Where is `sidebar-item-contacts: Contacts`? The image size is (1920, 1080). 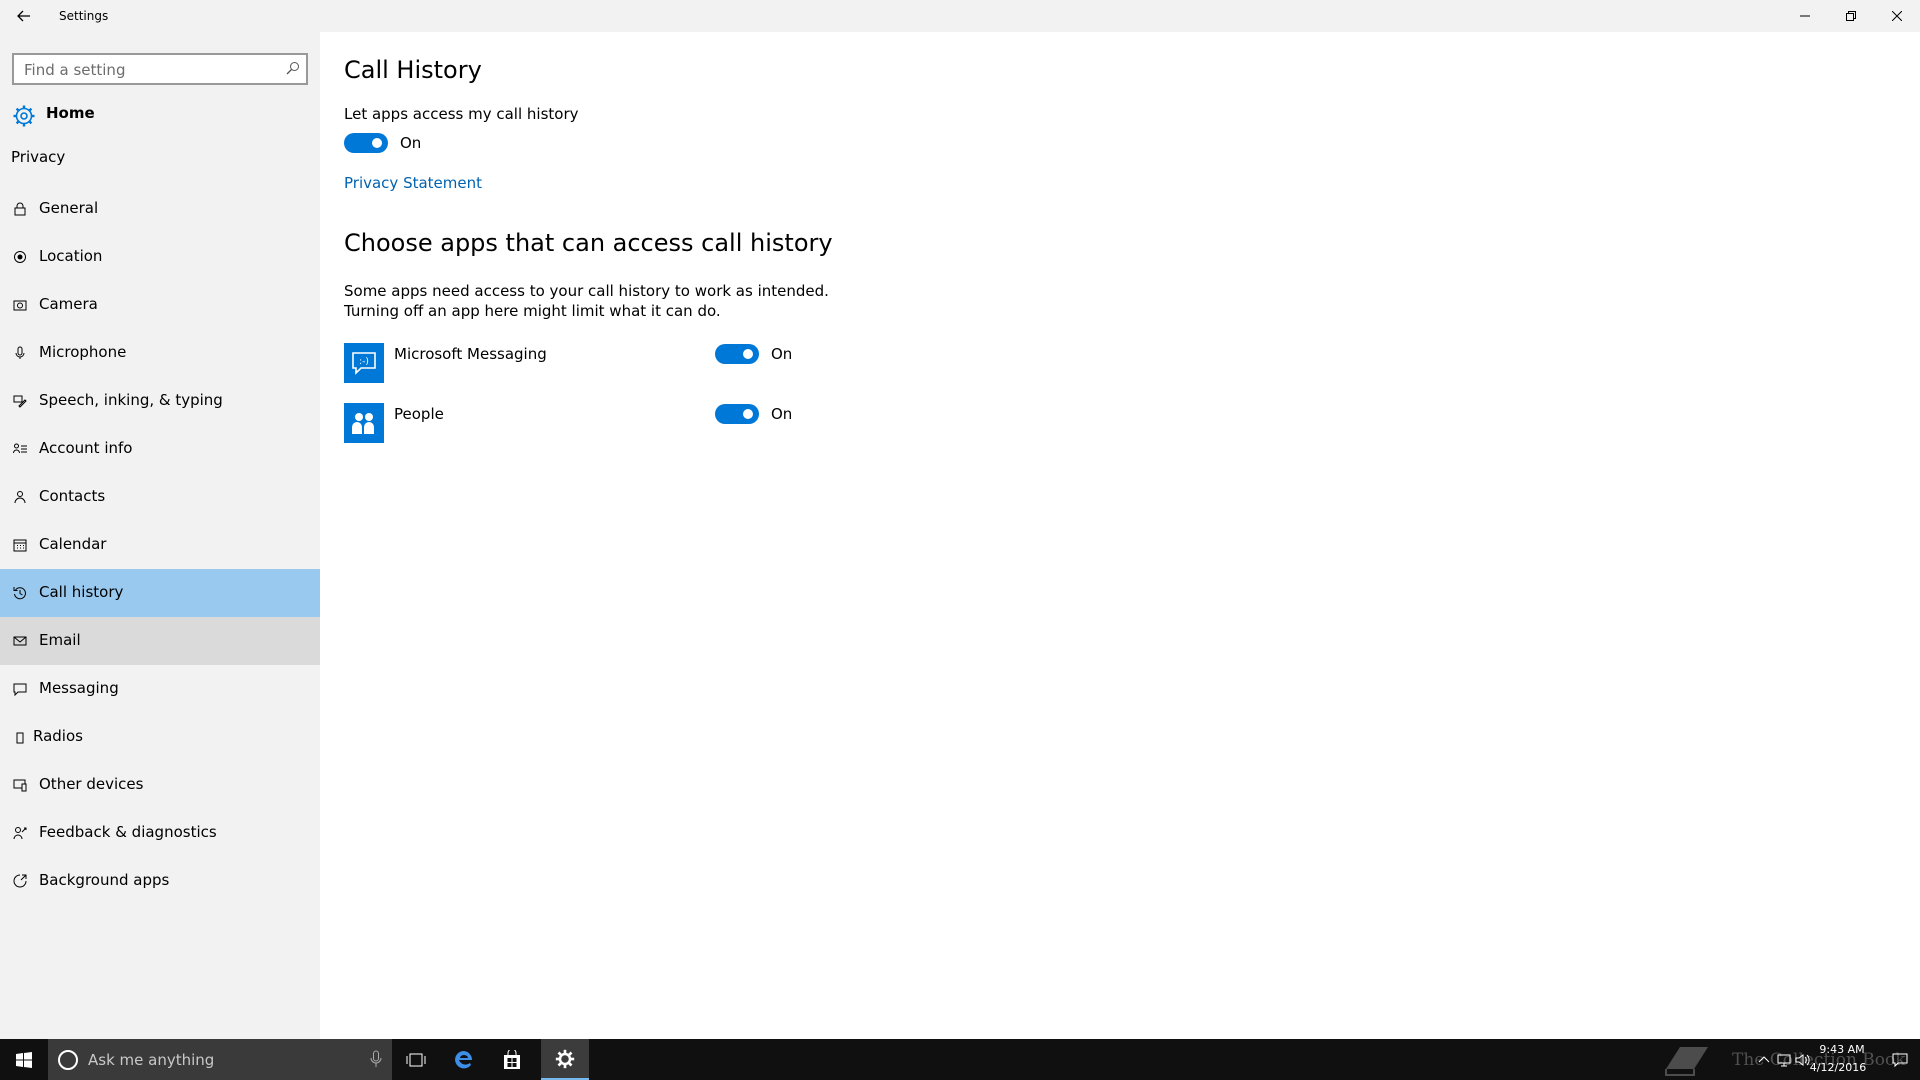 sidebar-item-contacts: Contacts is located at coordinates (160, 497).